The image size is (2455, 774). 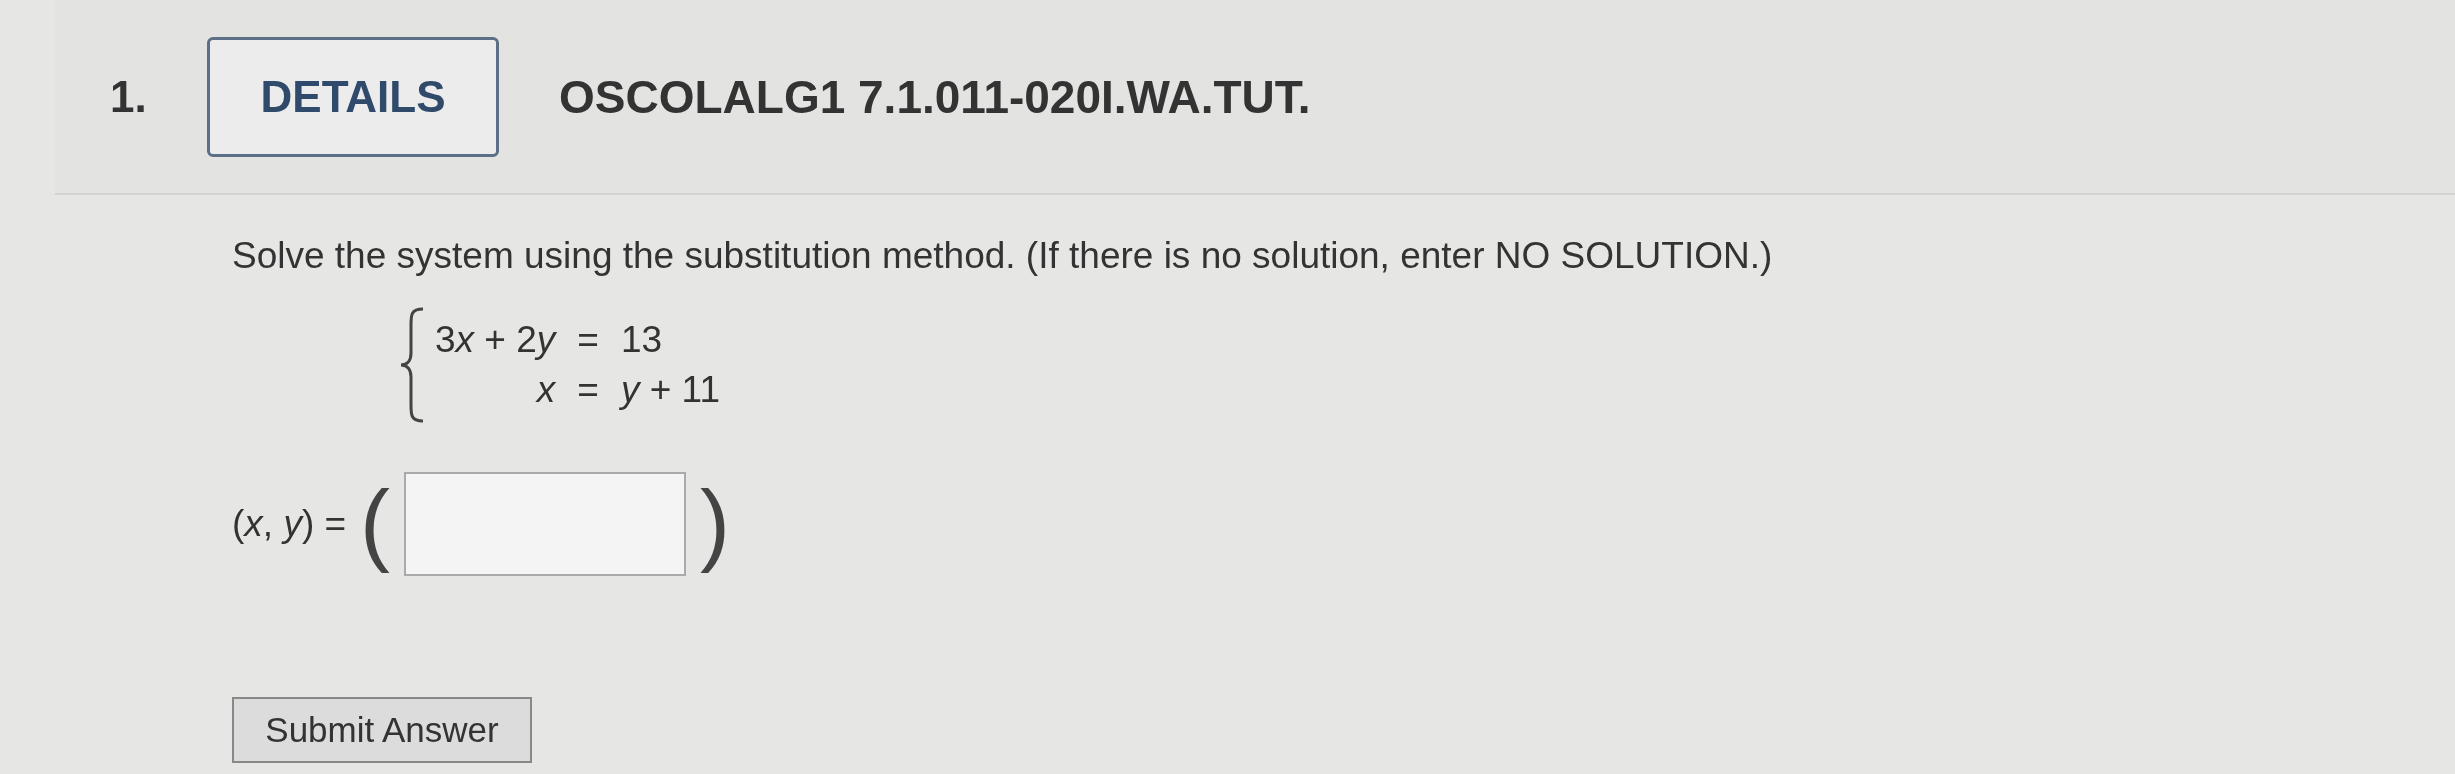 I want to click on submit-button: Submit Answer, so click(x=382, y=730).